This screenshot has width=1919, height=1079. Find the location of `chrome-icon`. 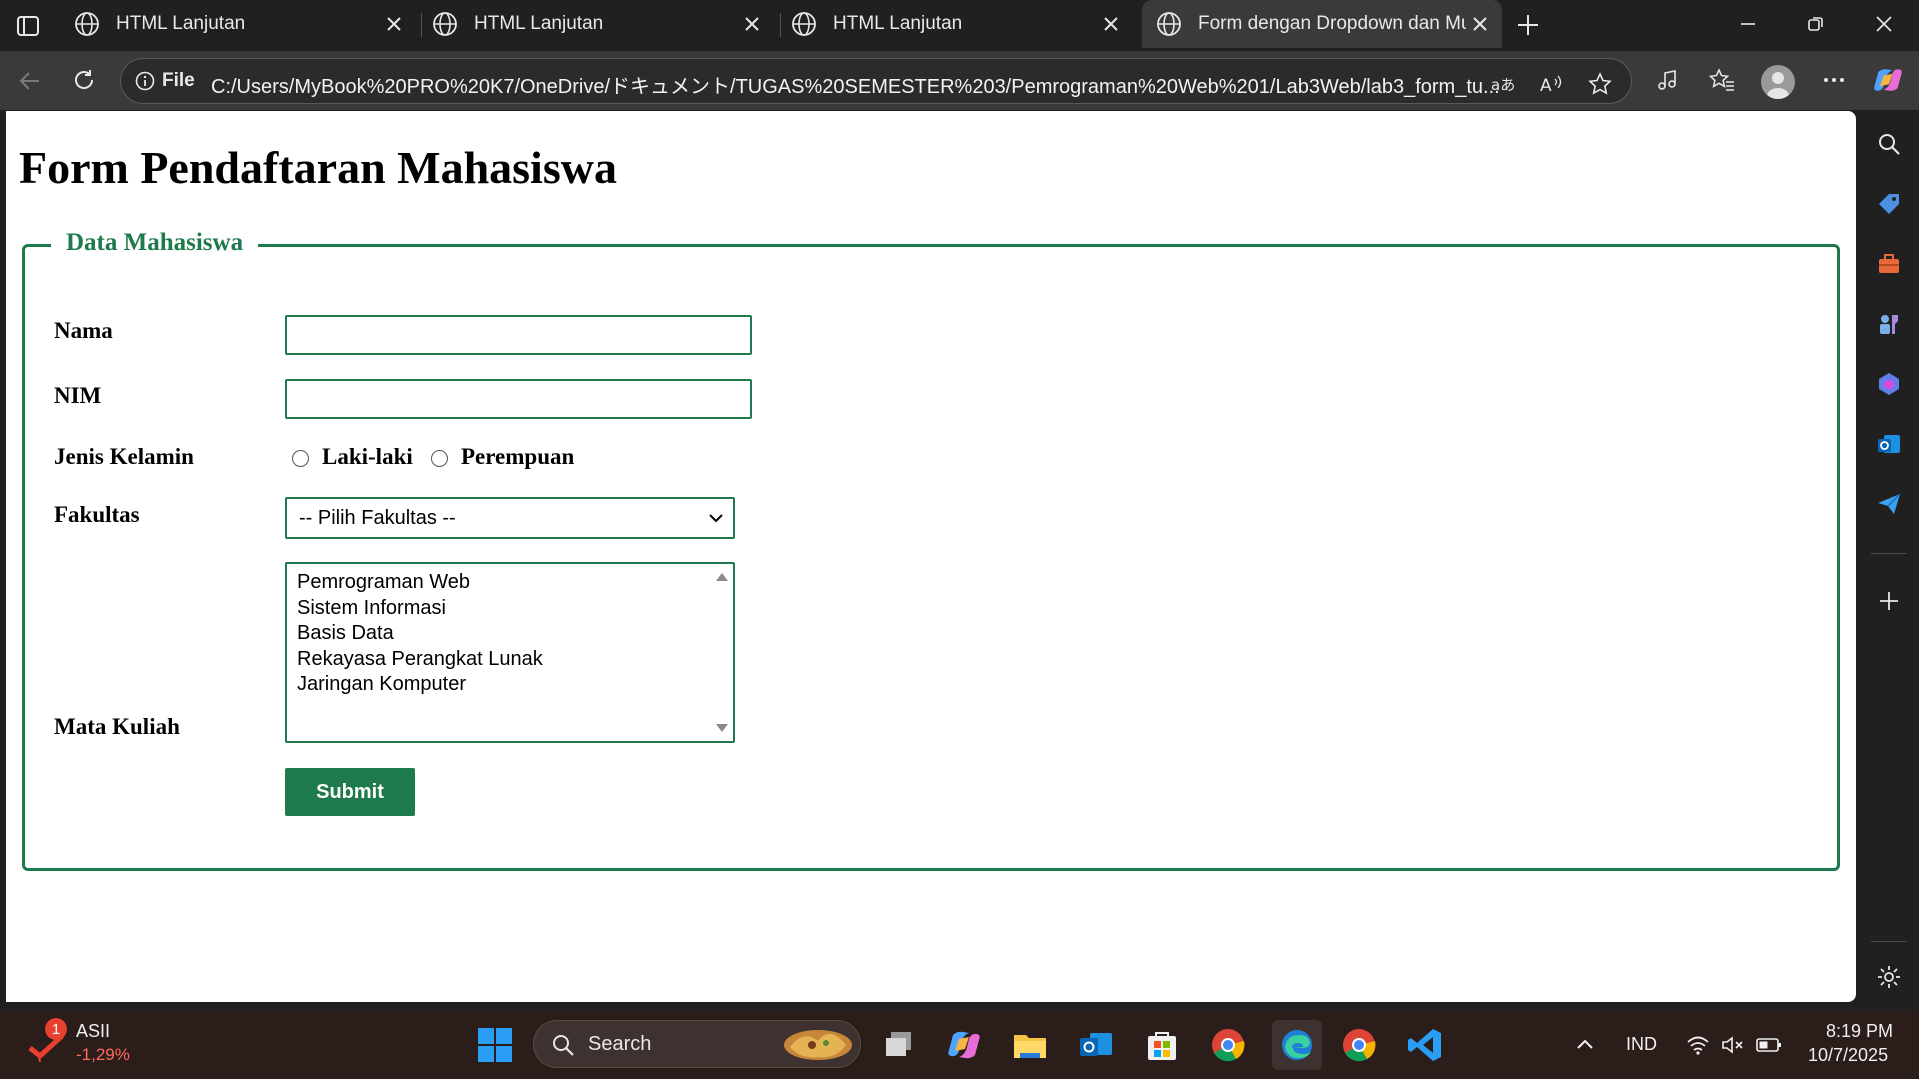

chrome-icon is located at coordinates (1228, 1045).